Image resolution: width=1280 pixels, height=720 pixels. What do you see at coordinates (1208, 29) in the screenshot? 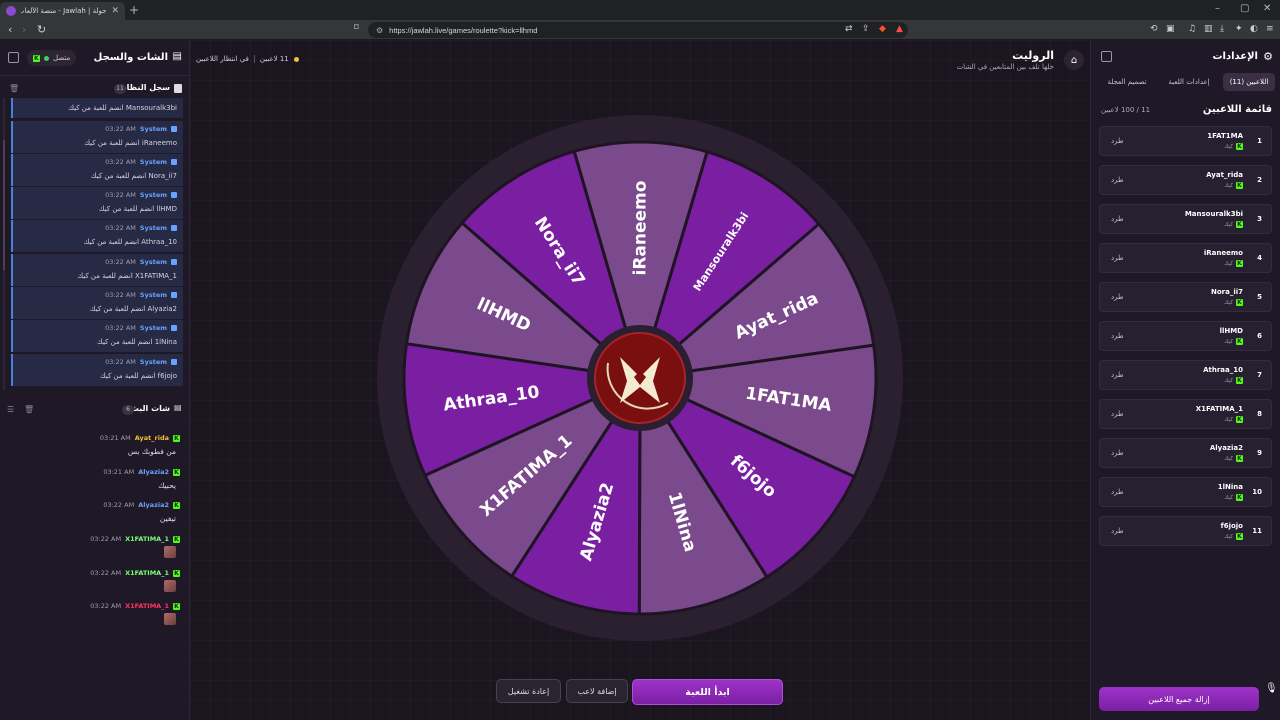
I see `sidebar-icon: ▥` at bounding box center [1208, 29].